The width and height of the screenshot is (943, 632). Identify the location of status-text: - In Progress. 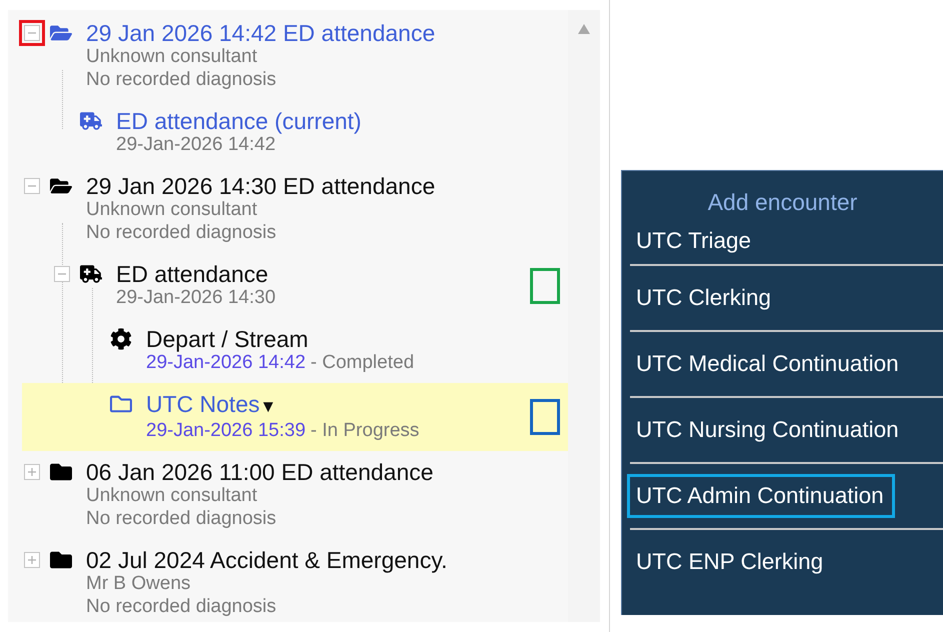
(365, 430).